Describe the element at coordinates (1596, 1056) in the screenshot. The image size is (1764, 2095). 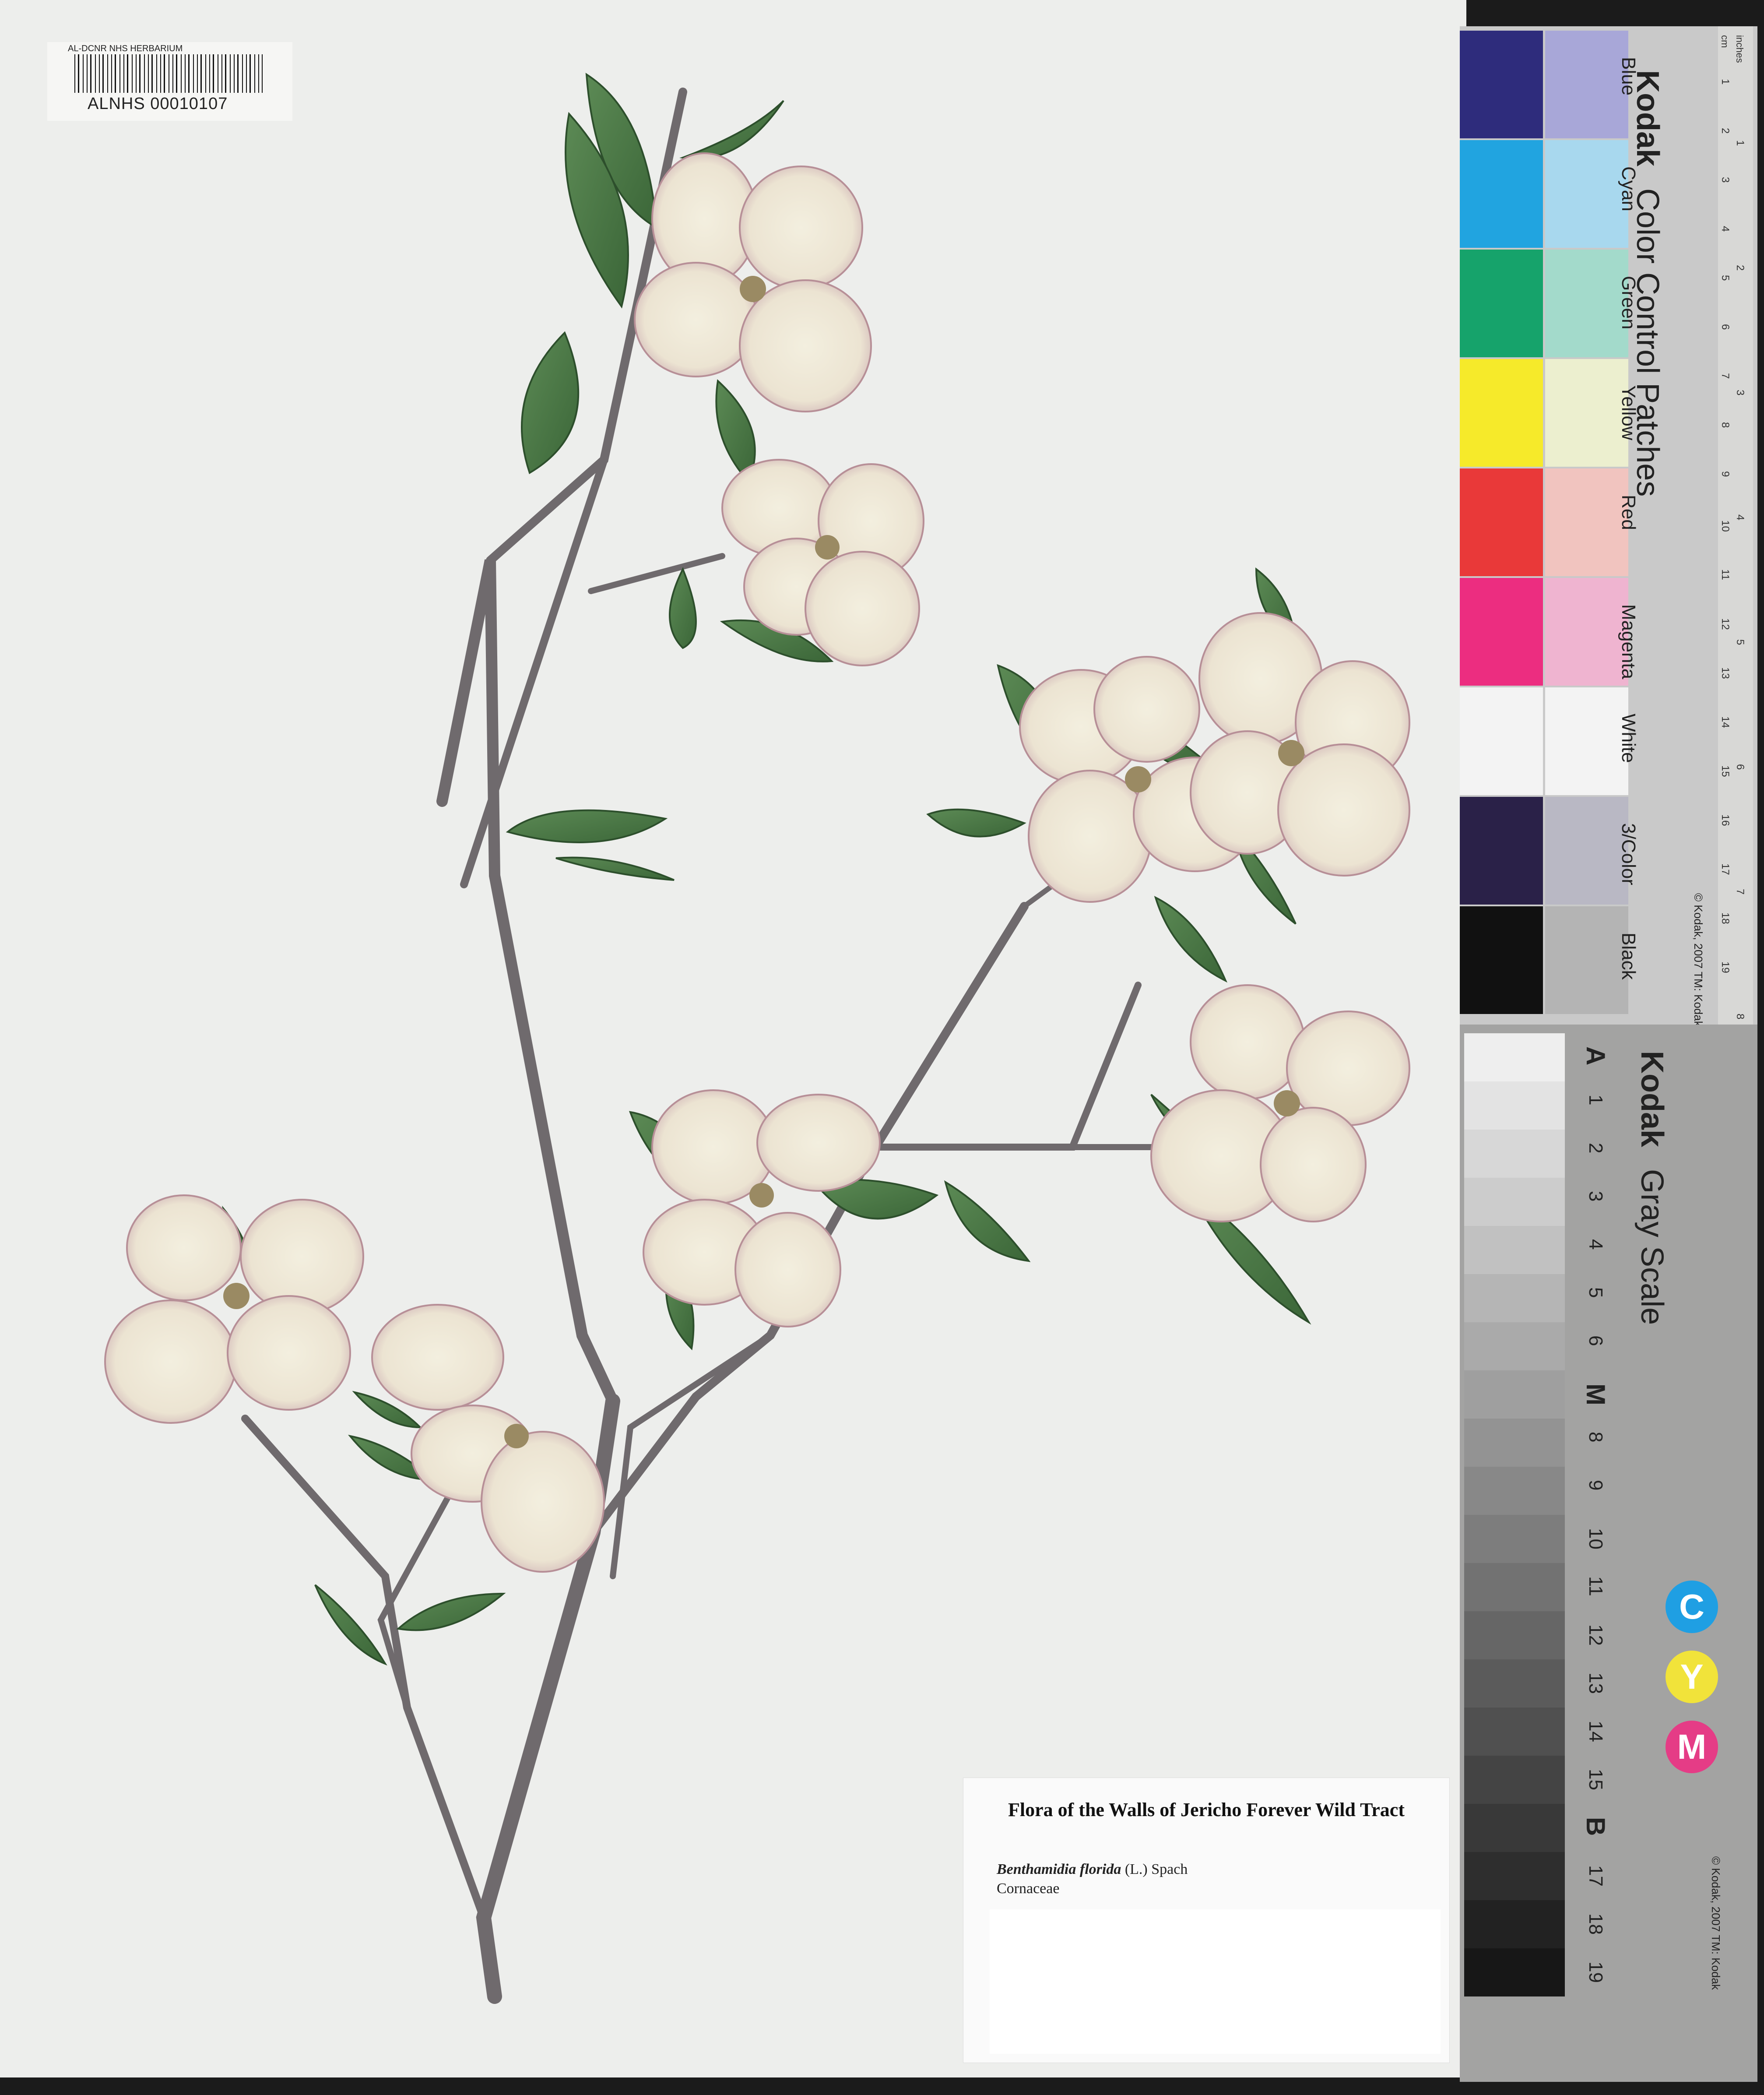
I see `gray-step-label: A` at that location.